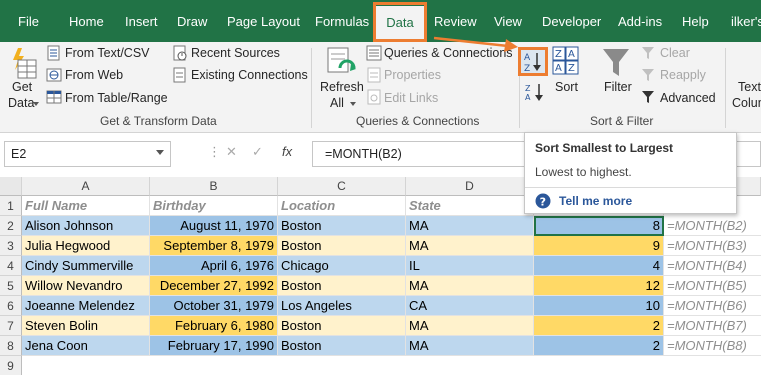  What do you see at coordinates (640, 21) in the screenshot?
I see `tab-add-ins: Add-ins` at bounding box center [640, 21].